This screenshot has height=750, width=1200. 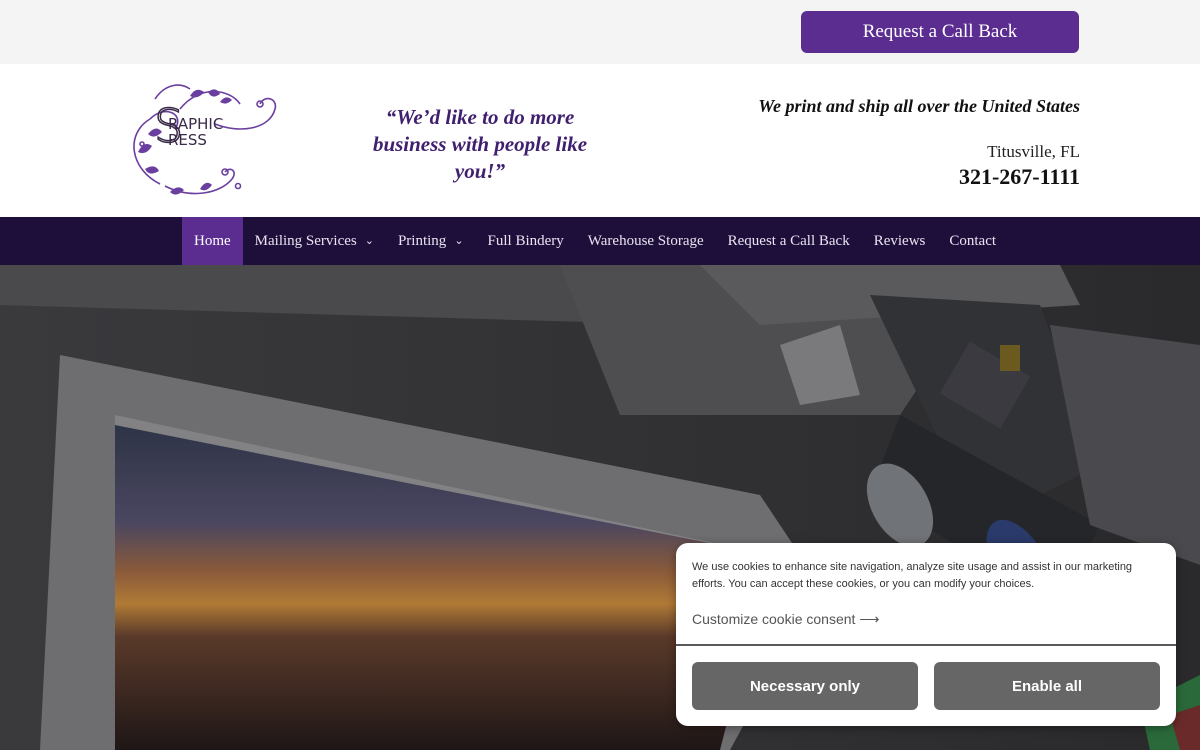 I want to click on nav-label: Full Bindery, so click(x=525, y=240).